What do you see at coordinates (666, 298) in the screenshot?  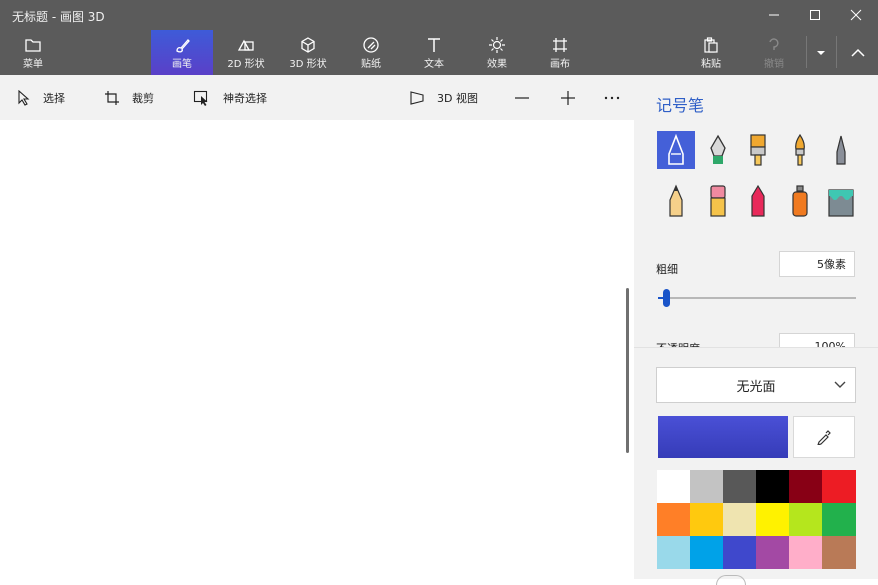 I see `thickness-slider-thumb` at bounding box center [666, 298].